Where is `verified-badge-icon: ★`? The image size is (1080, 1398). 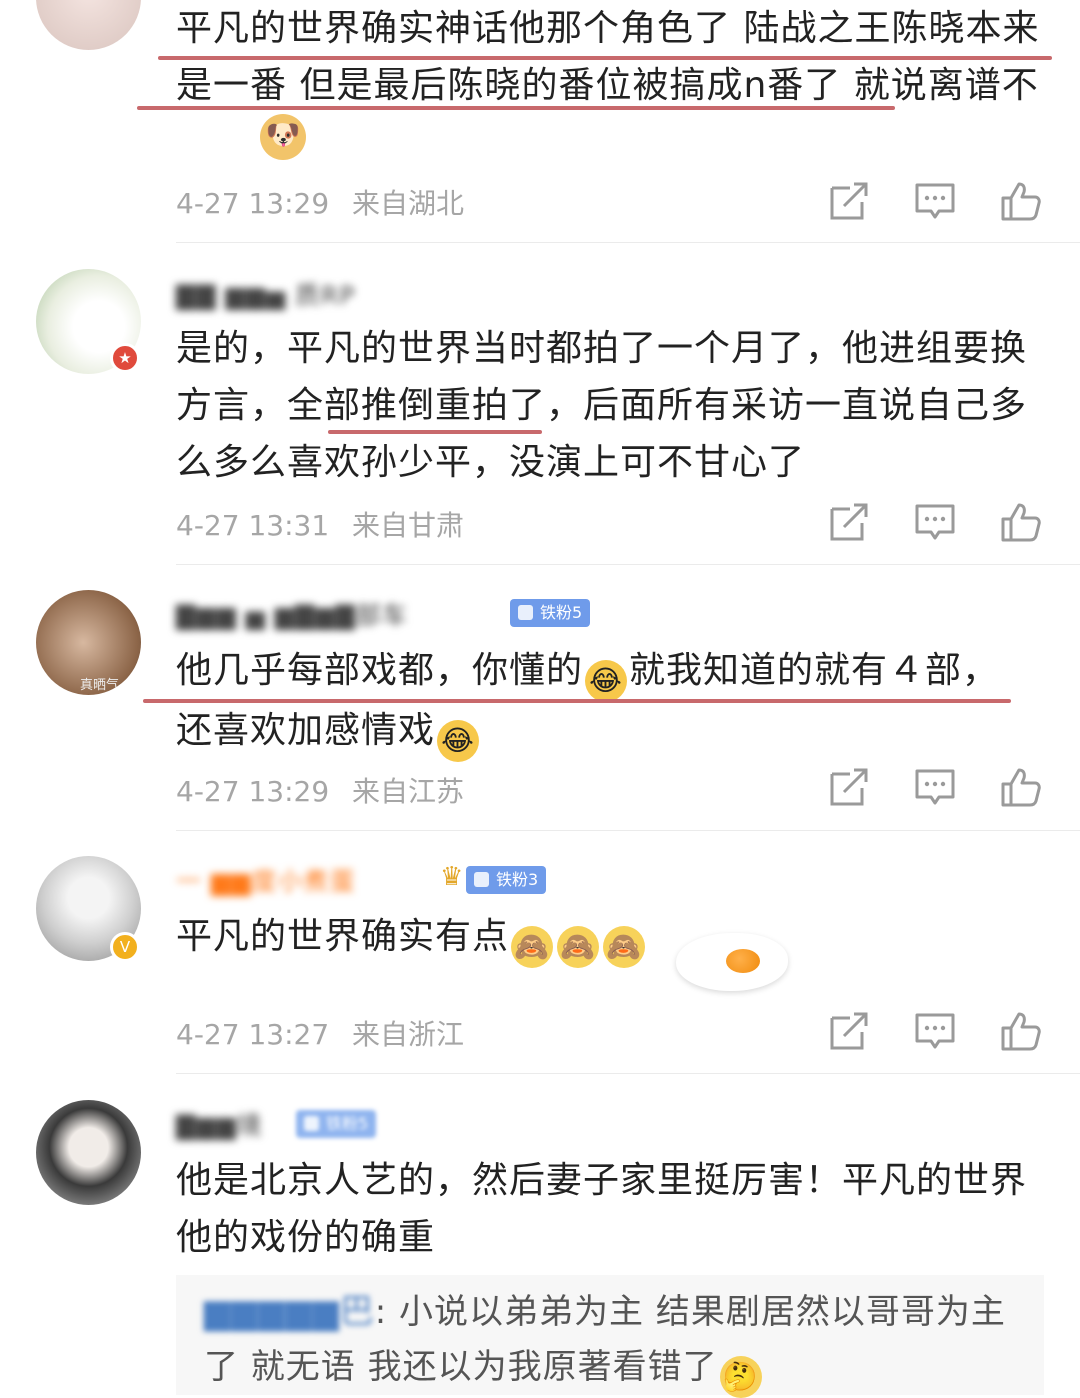
verified-badge-icon: ★ is located at coordinates (125, 358).